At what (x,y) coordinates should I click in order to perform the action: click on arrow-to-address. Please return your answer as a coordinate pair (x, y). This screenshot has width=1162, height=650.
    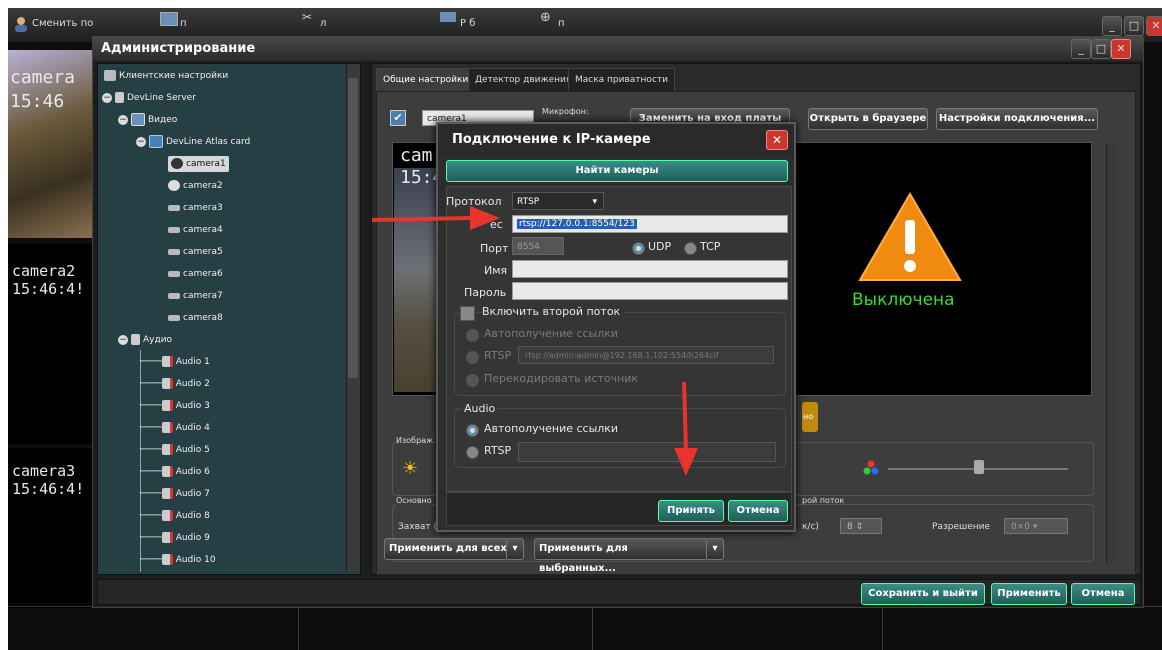
    Looking at the image, I should click on (421, 219).